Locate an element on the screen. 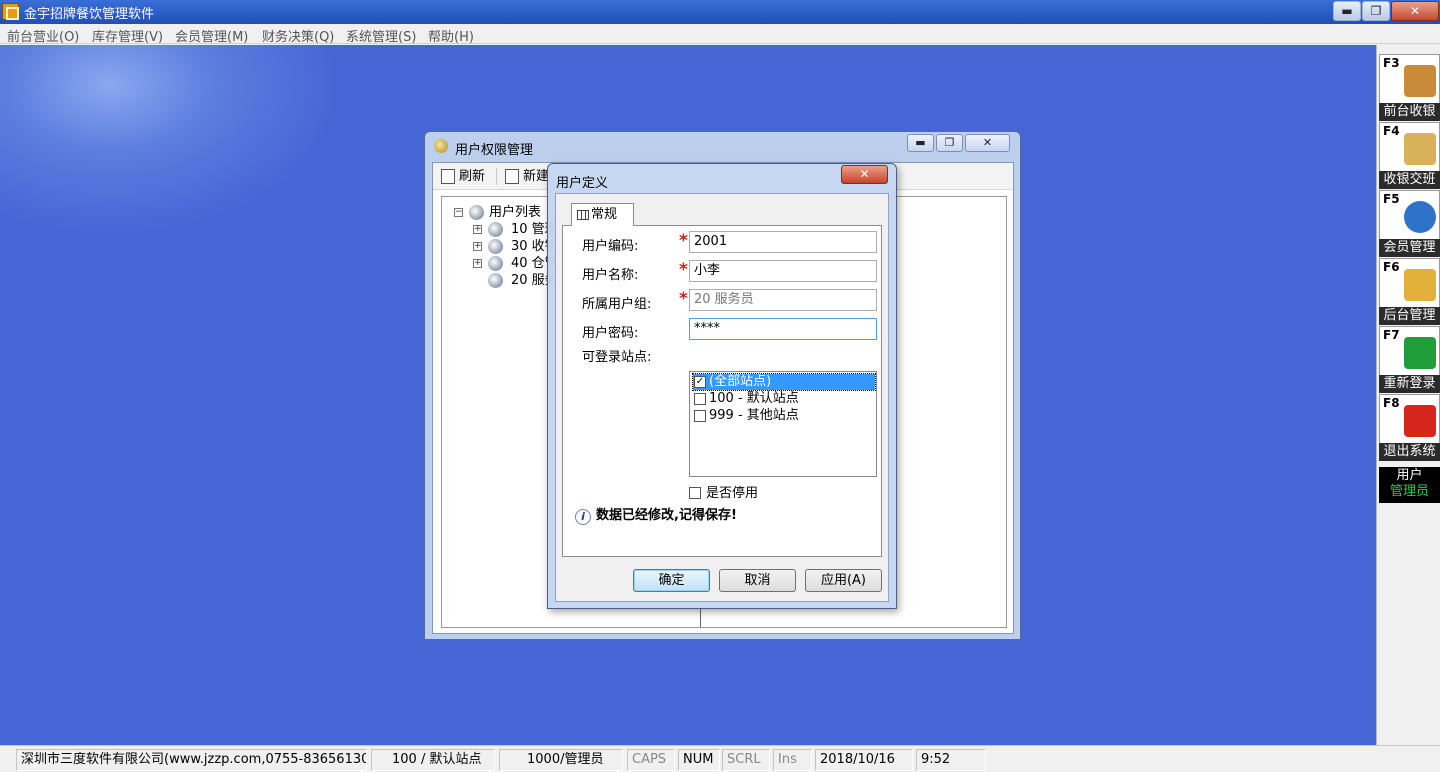 The height and width of the screenshot is (772, 1440). apply-button: 应用(A) is located at coordinates (843, 580).